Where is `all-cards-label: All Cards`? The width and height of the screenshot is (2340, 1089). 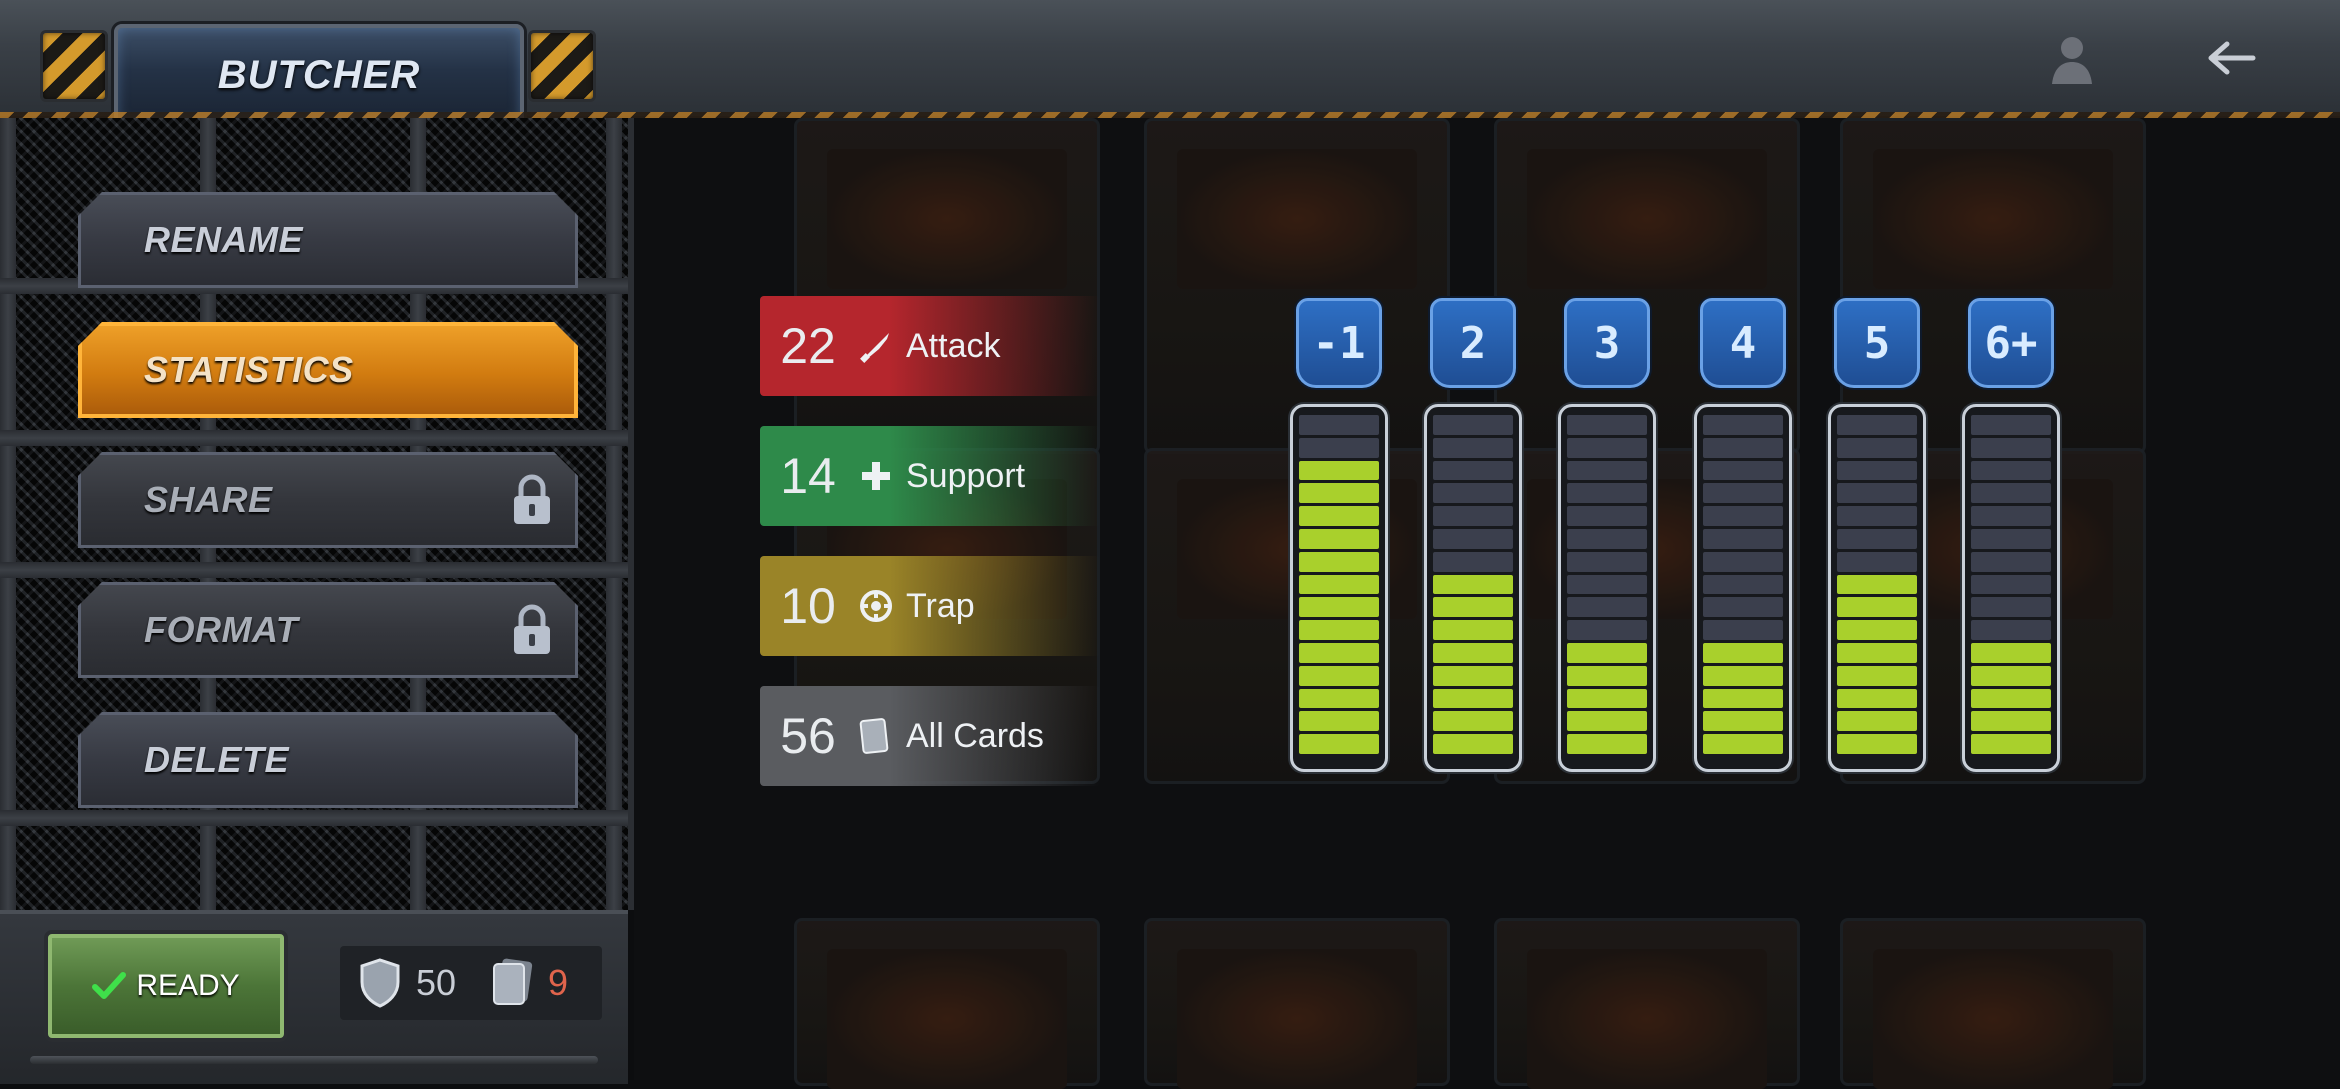 all-cards-label: All Cards is located at coordinates (975, 735).